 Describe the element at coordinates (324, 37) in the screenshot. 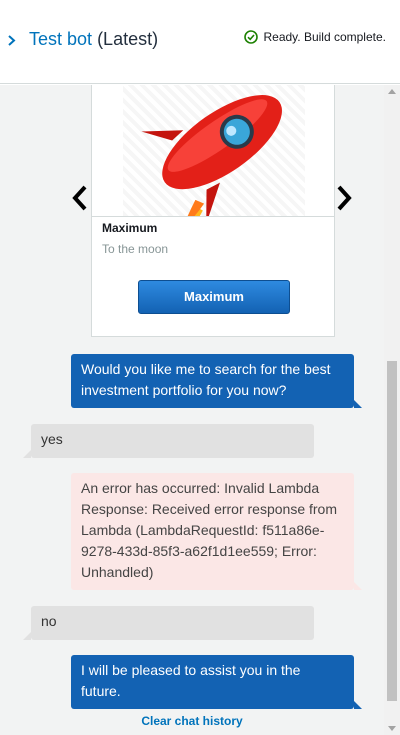

I see `status-text: Ready. Build complete.` at that location.